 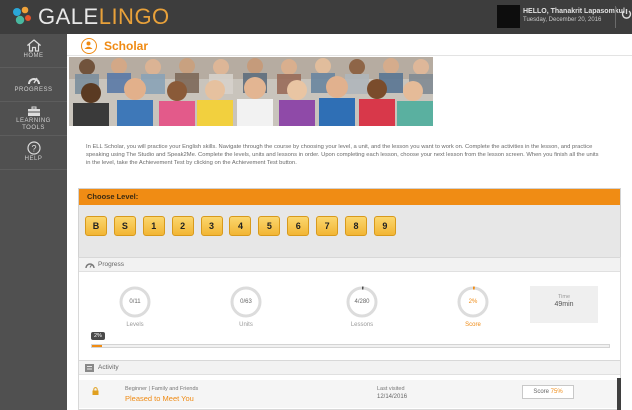 I want to click on level-button-9: 9, so click(x=384, y=226).